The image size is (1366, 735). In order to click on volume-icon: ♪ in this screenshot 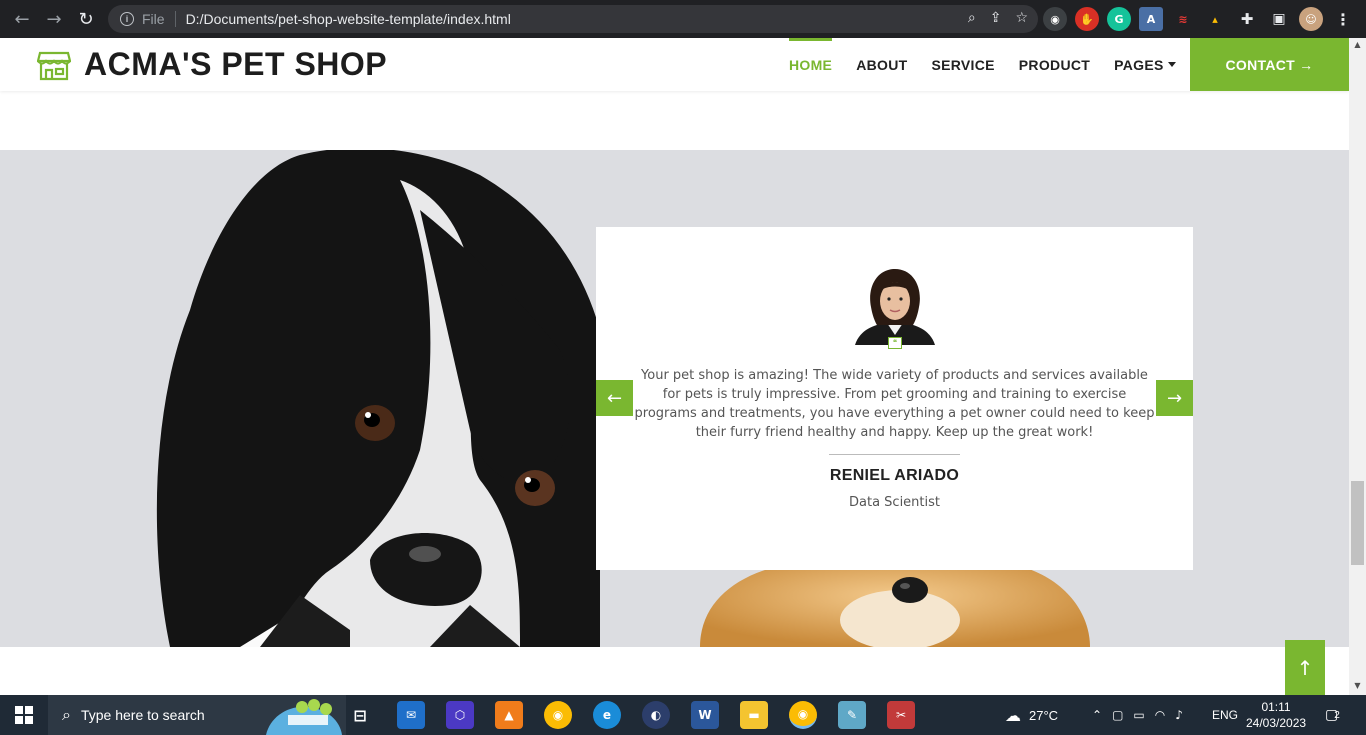, I will do `click(1179, 715)`.